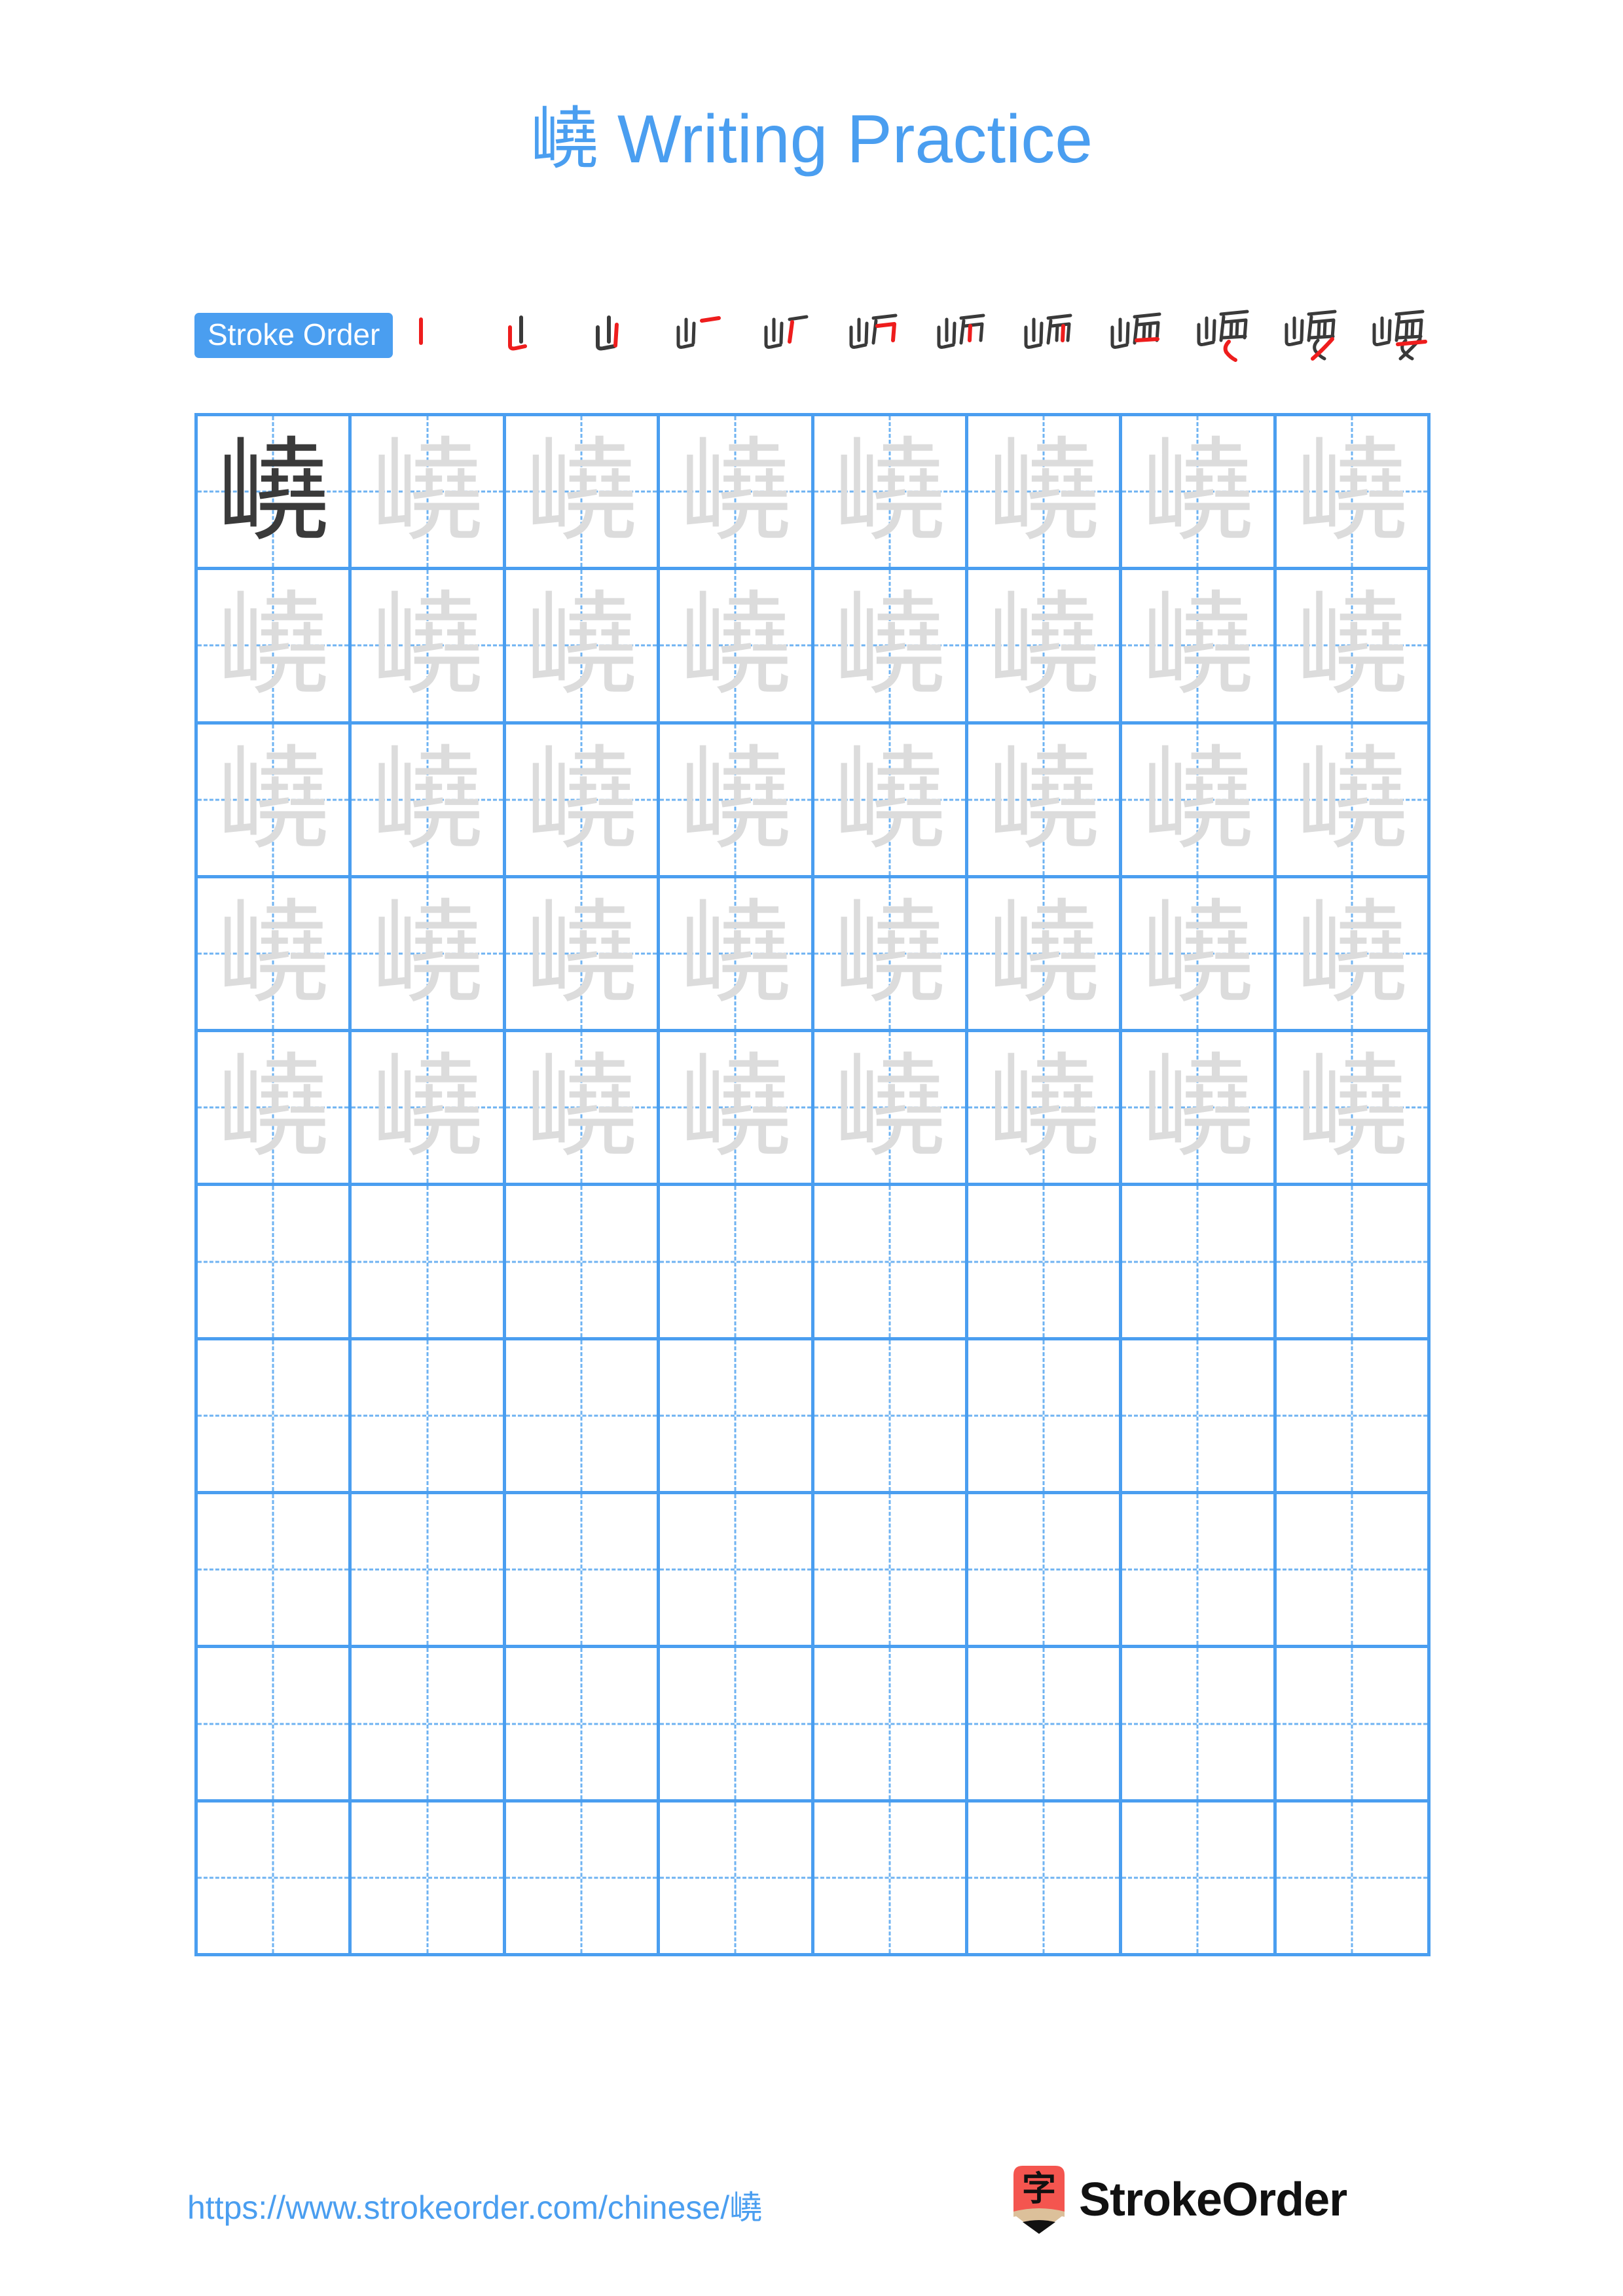  What do you see at coordinates (275, 493) in the screenshot?
I see `practice-cell-model: 嶢` at bounding box center [275, 493].